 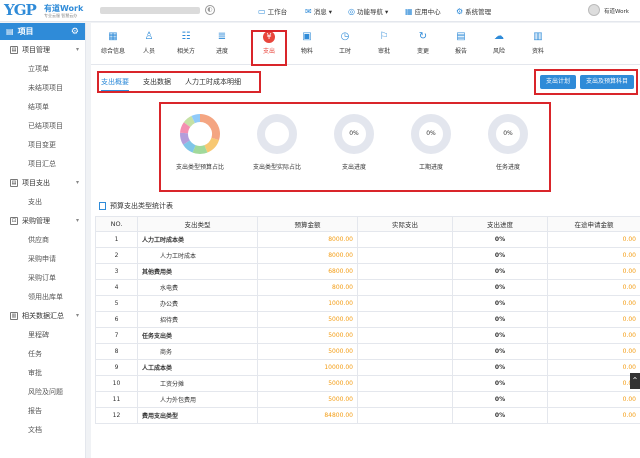 I want to click on sidebar-group-data-summary: ▥ 相关数据汇总 ▾, so click(x=42, y=315).